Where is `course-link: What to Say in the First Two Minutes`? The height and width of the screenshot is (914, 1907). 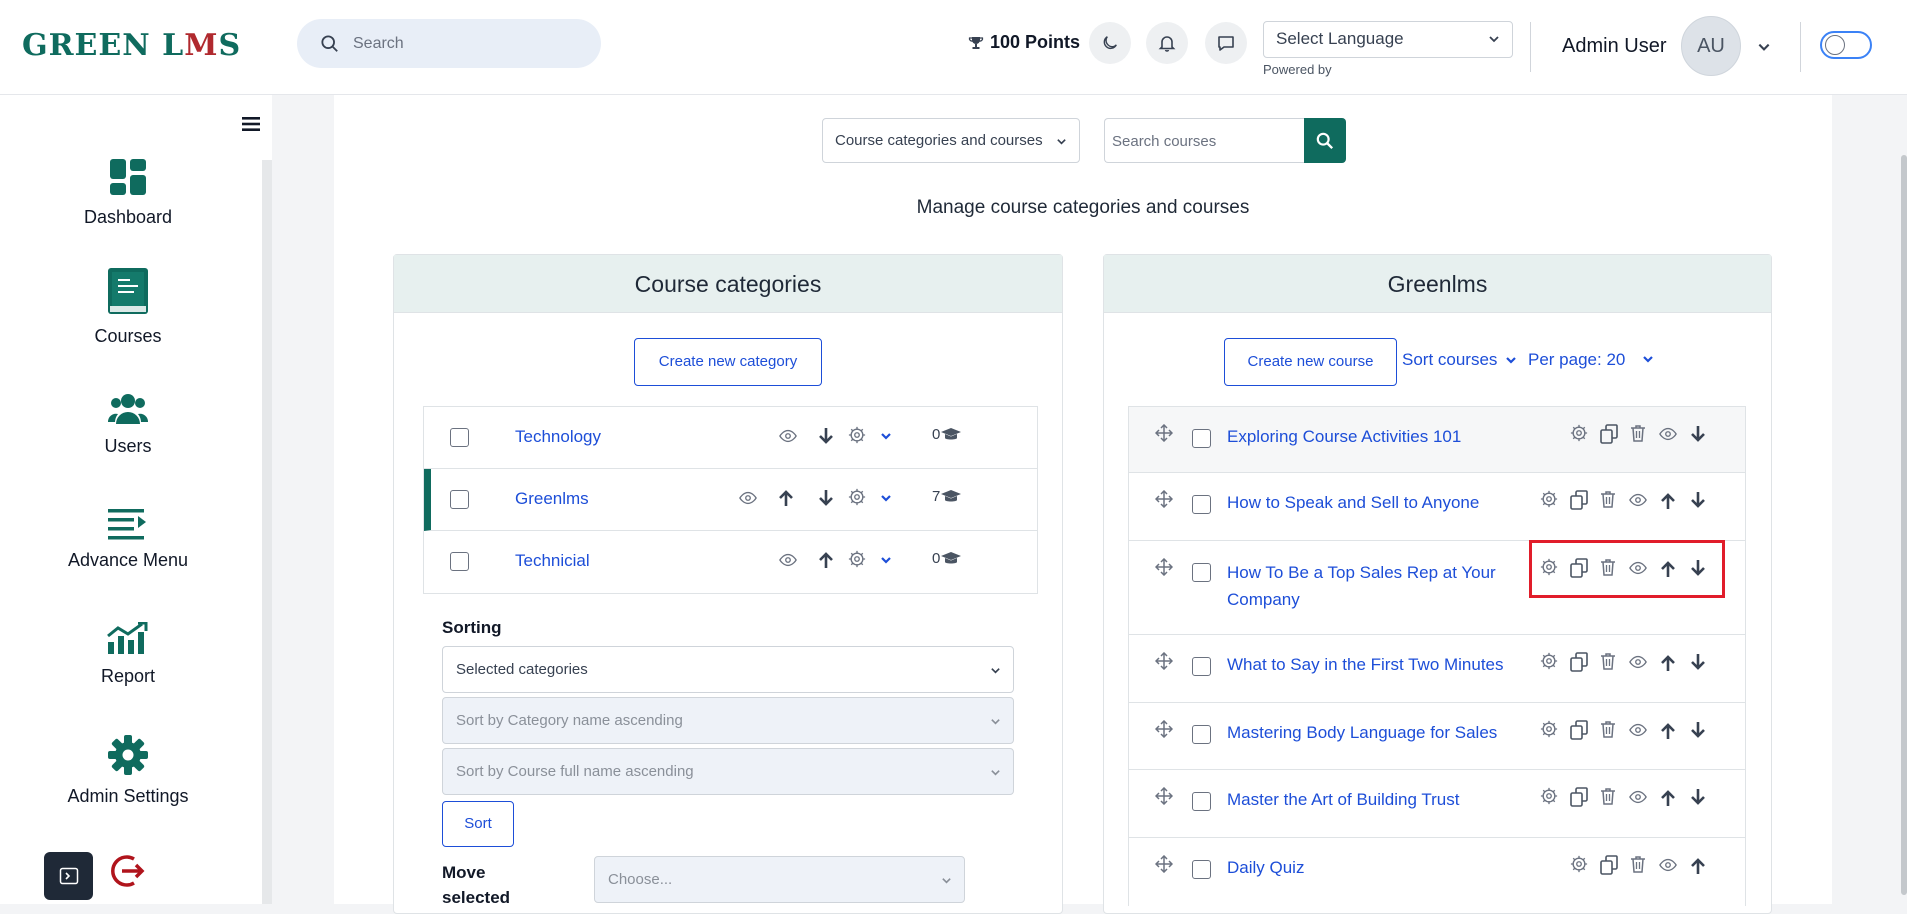
course-link: What to Say in the First Two Minutes is located at coordinates (1365, 665).